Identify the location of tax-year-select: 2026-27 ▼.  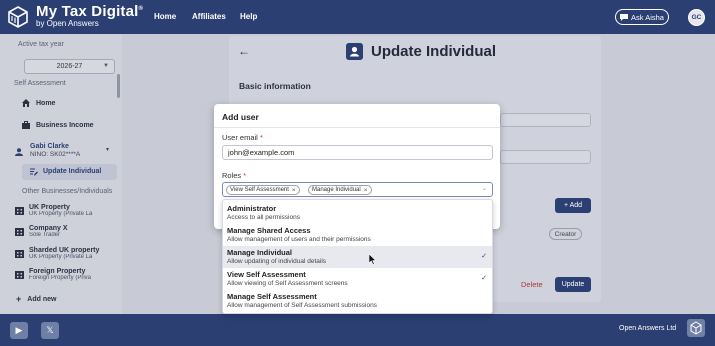
(69, 66).